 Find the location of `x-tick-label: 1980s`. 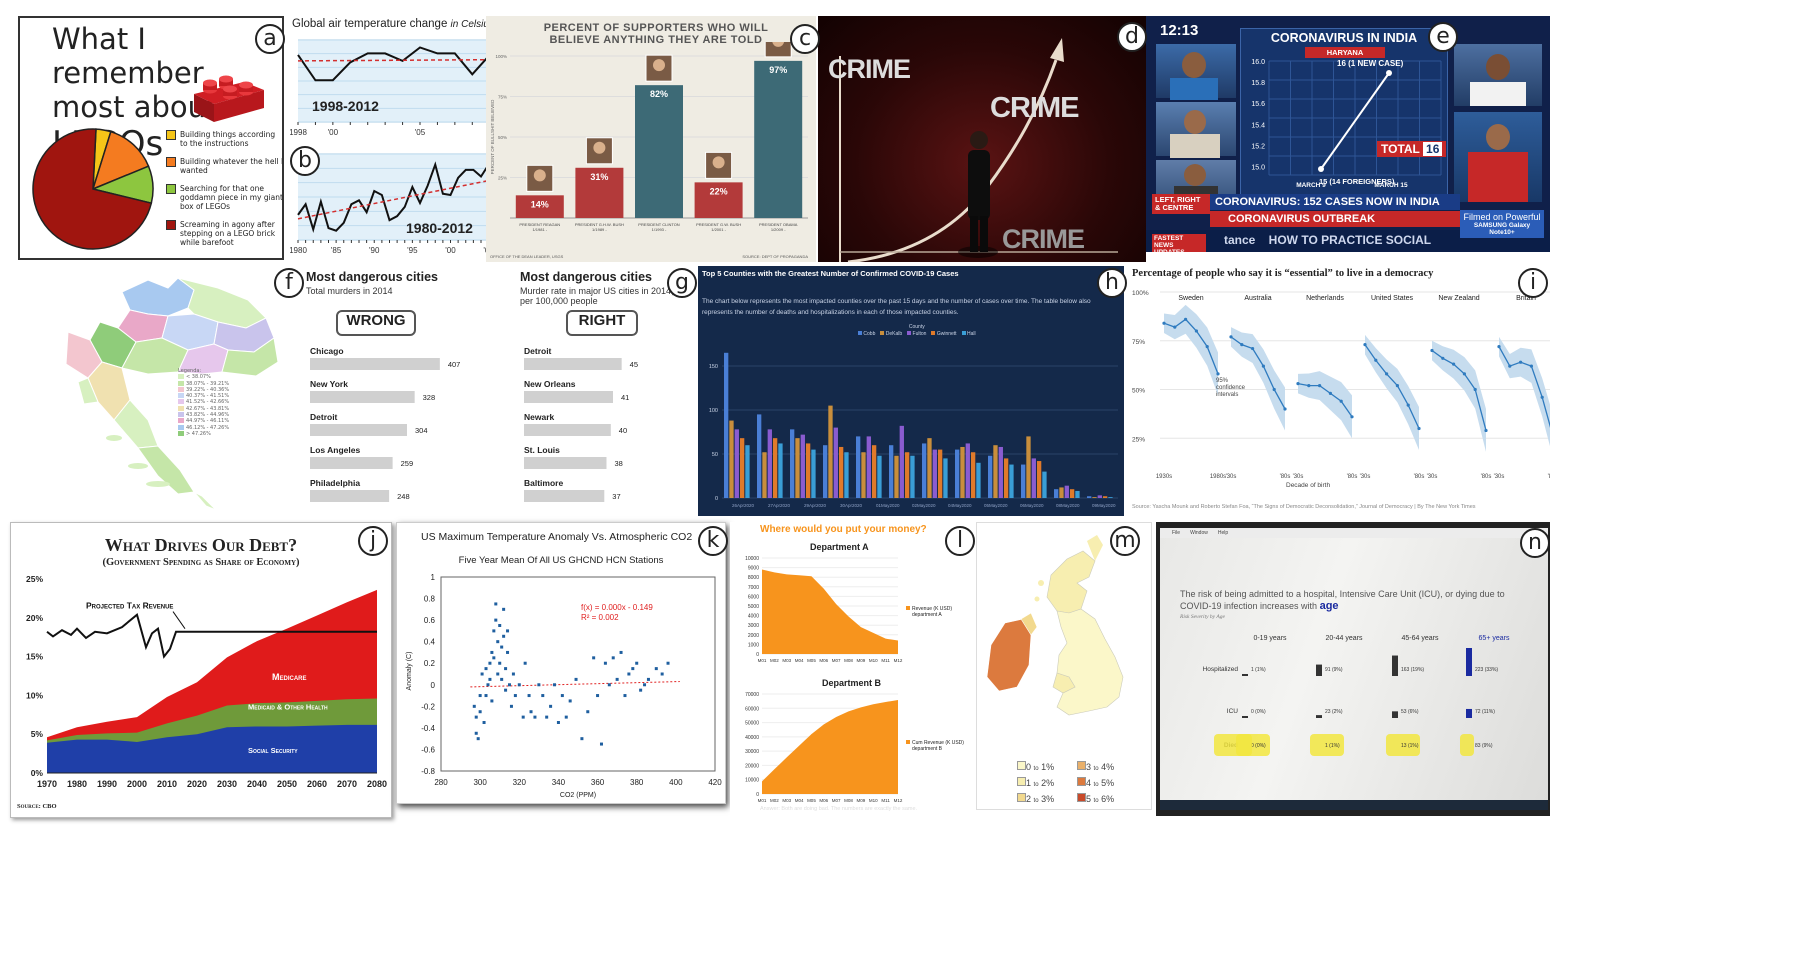

x-tick-label: 1980s is located at coordinates (1218, 477).